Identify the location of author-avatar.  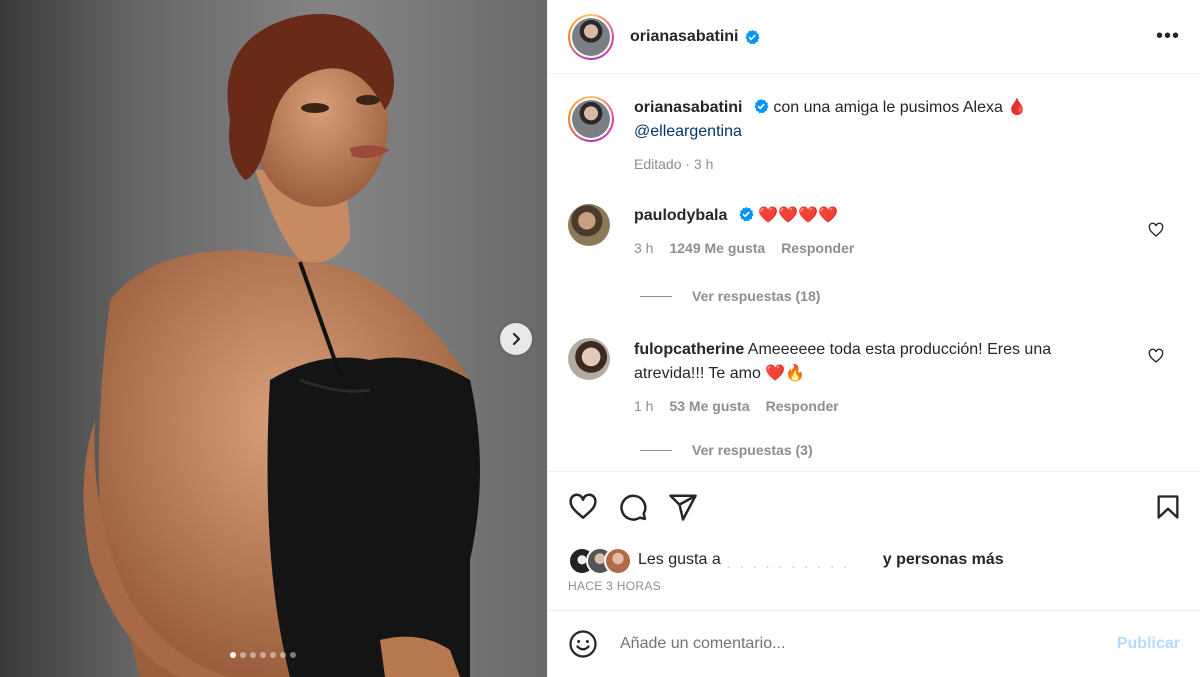
(591, 36).